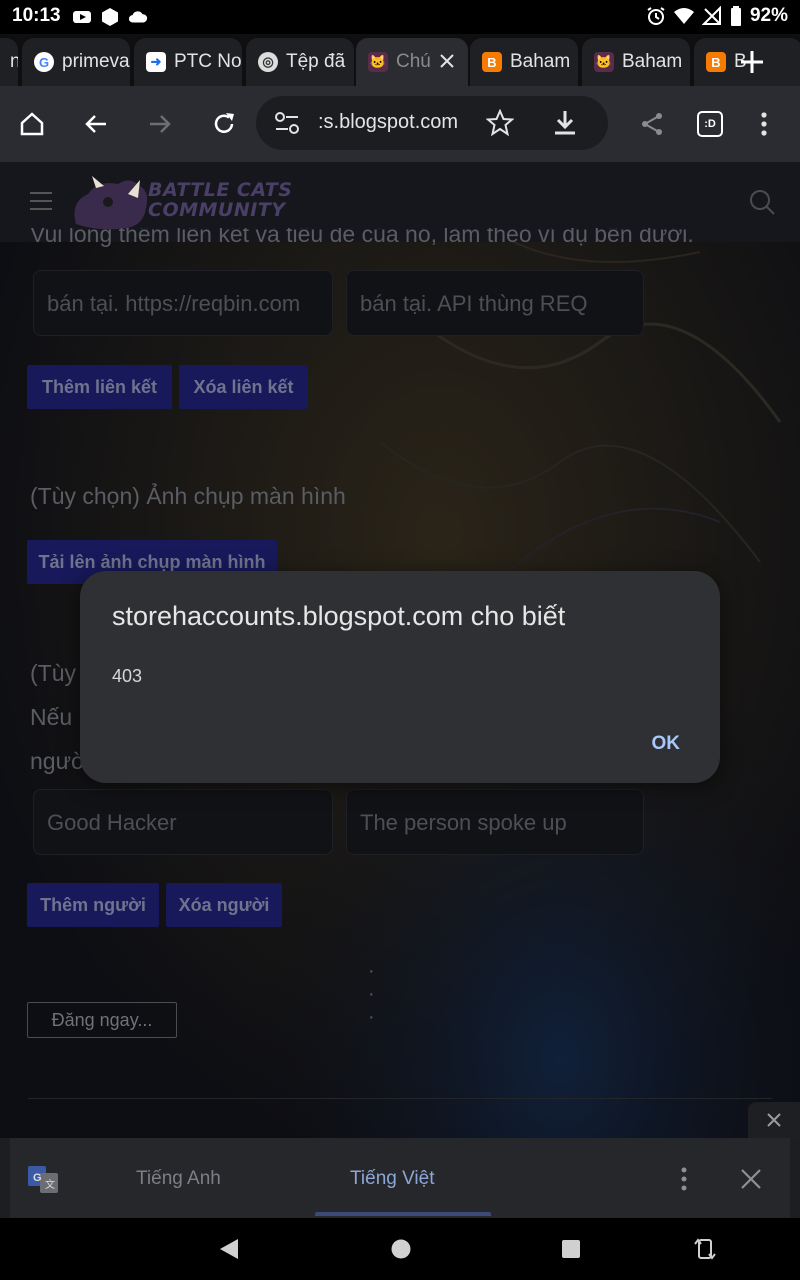 The height and width of the screenshot is (1280, 800). What do you see at coordinates (392, 1179) in the screenshot?
I see `target-language-tab: Tiếng Việt` at bounding box center [392, 1179].